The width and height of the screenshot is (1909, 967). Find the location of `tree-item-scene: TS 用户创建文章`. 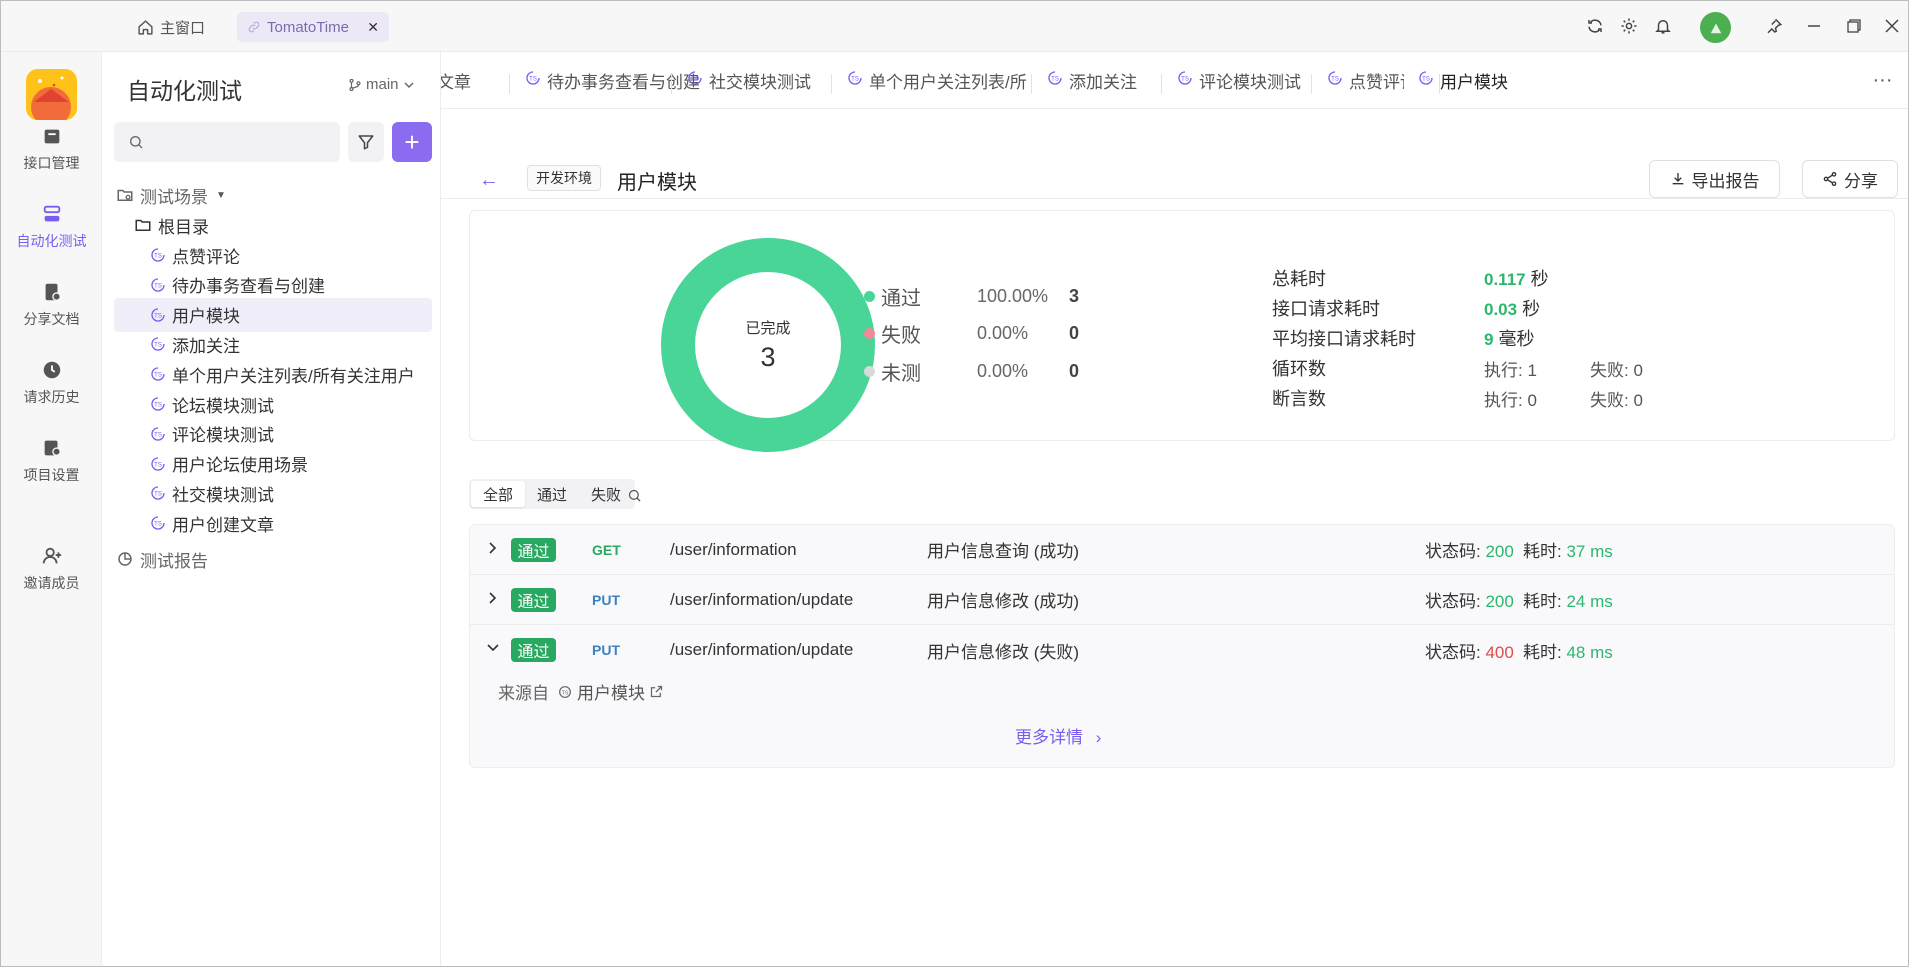

tree-item-scene: TS 用户创建文章 is located at coordinates (273, 523).